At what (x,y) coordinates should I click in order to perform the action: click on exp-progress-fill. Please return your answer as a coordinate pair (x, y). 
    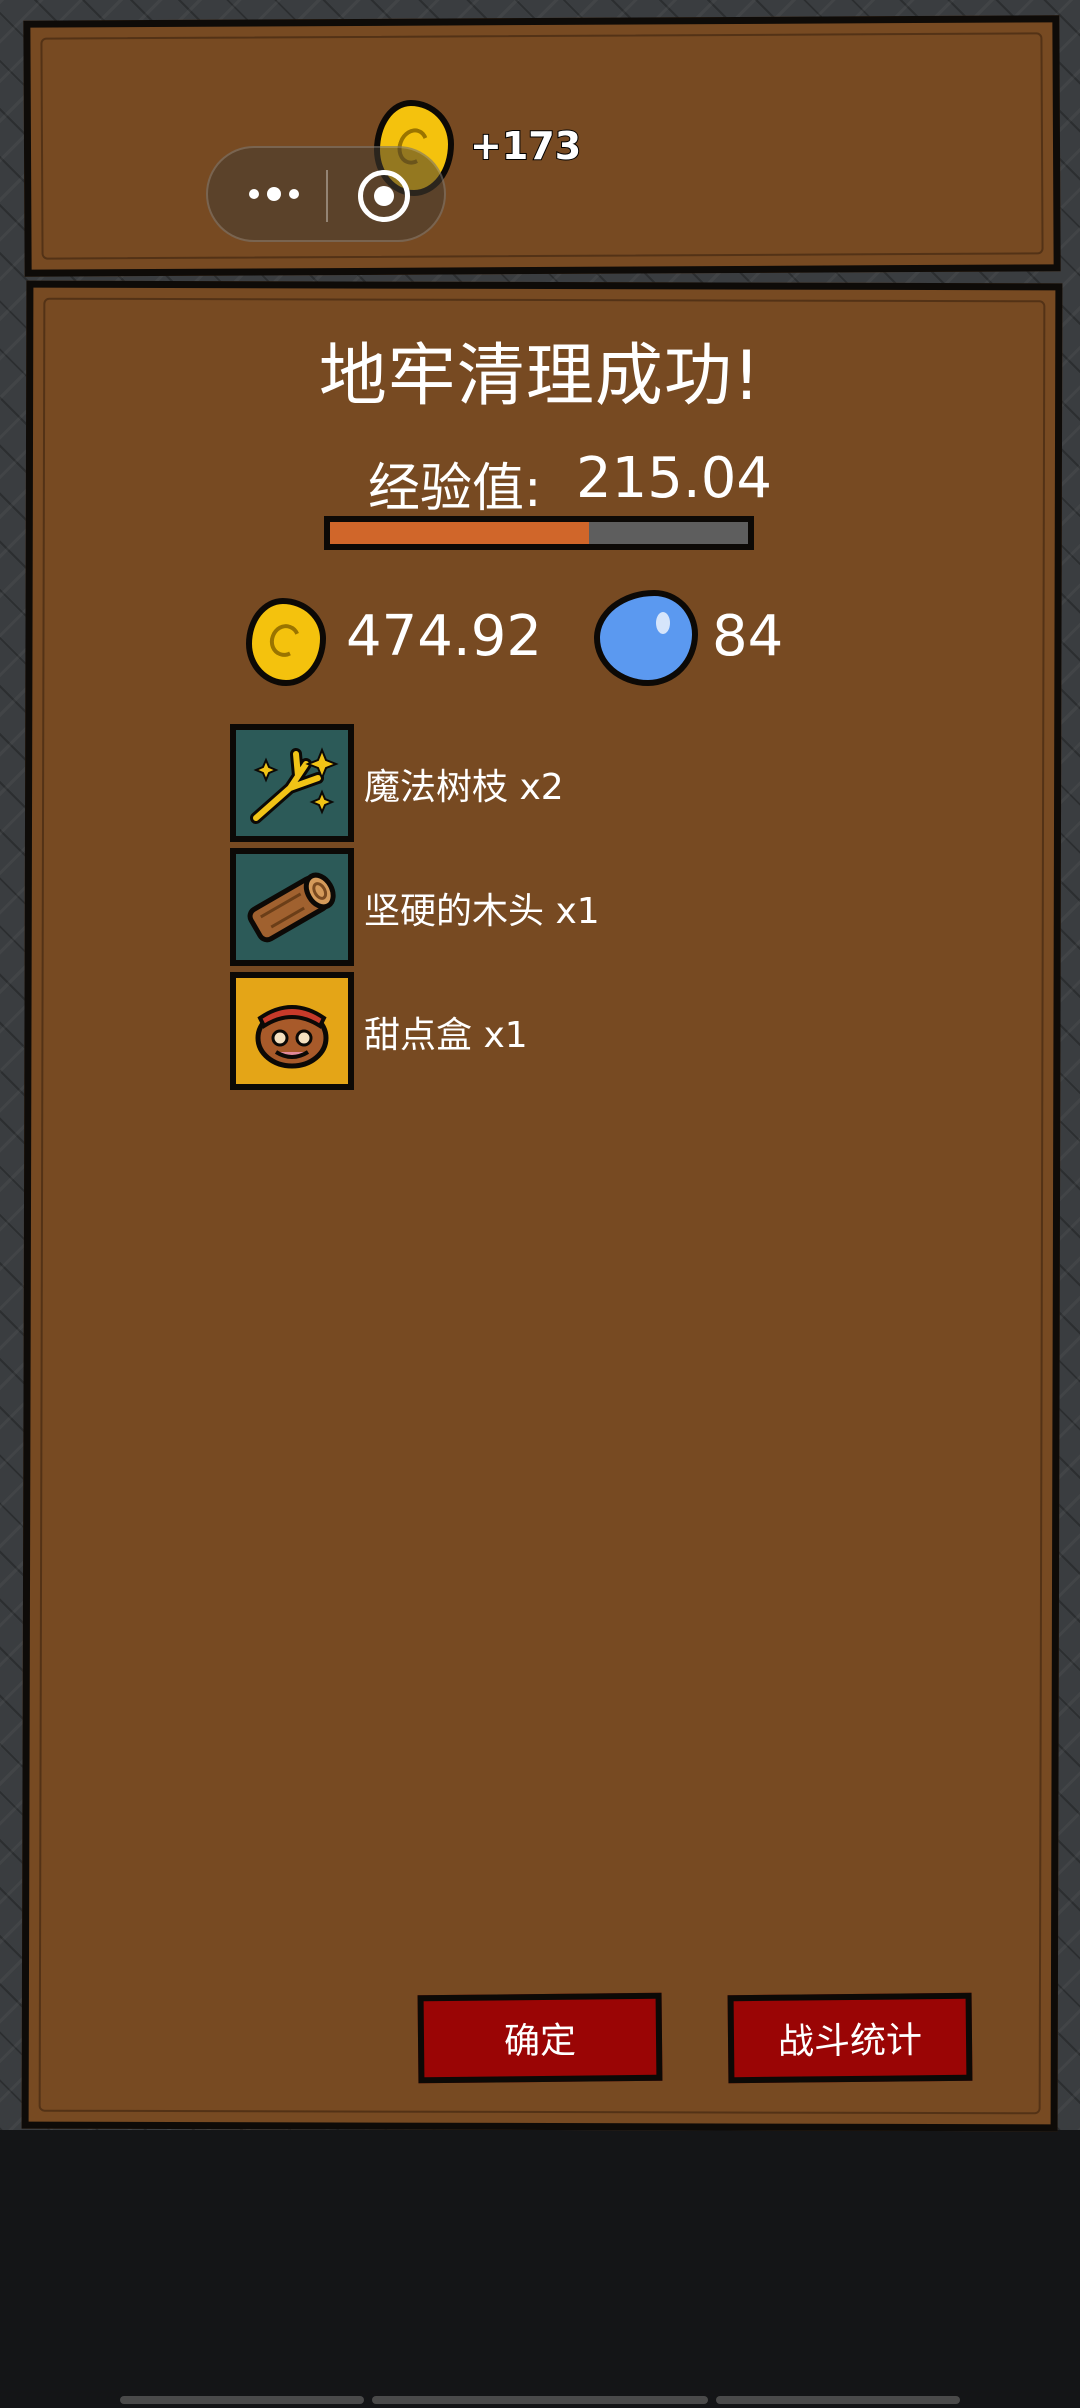
    Looking at the image, I should click on (460, 533).